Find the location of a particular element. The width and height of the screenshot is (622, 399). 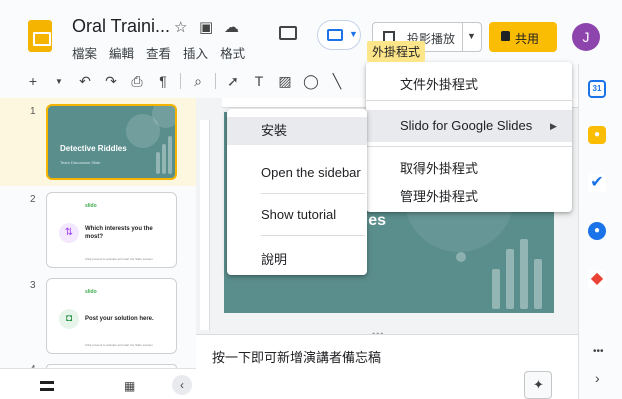

menu-item-help: 說明 is located at coordinates (297, 258).